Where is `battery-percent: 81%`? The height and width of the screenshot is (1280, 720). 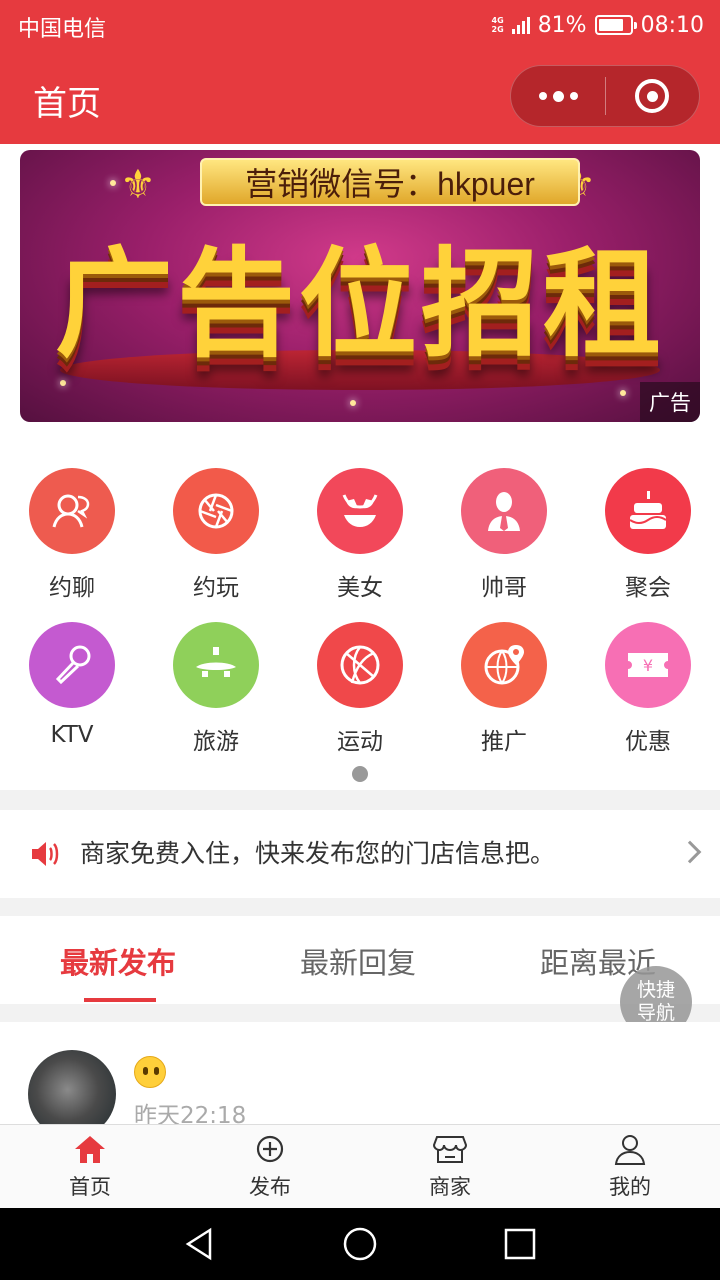 battery-percent: 81% is located at coordinates (562, 25).